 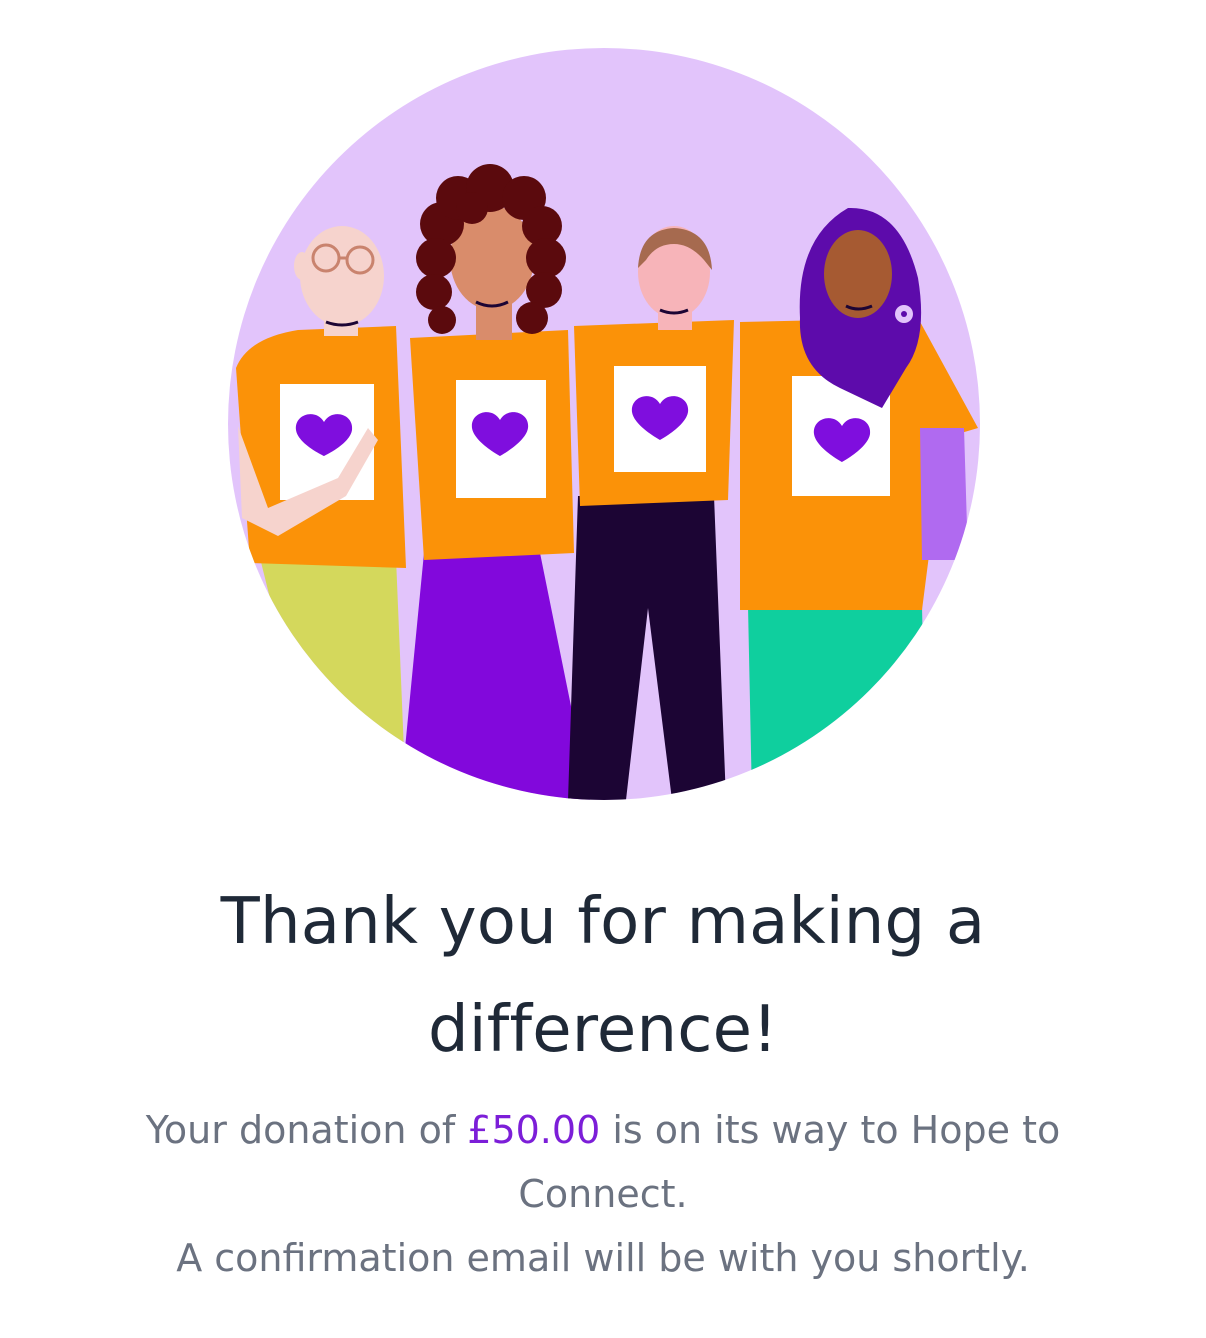 I want to click on message-suffix: is on its way to Hope to Connect., so click(x=789, y=1162).